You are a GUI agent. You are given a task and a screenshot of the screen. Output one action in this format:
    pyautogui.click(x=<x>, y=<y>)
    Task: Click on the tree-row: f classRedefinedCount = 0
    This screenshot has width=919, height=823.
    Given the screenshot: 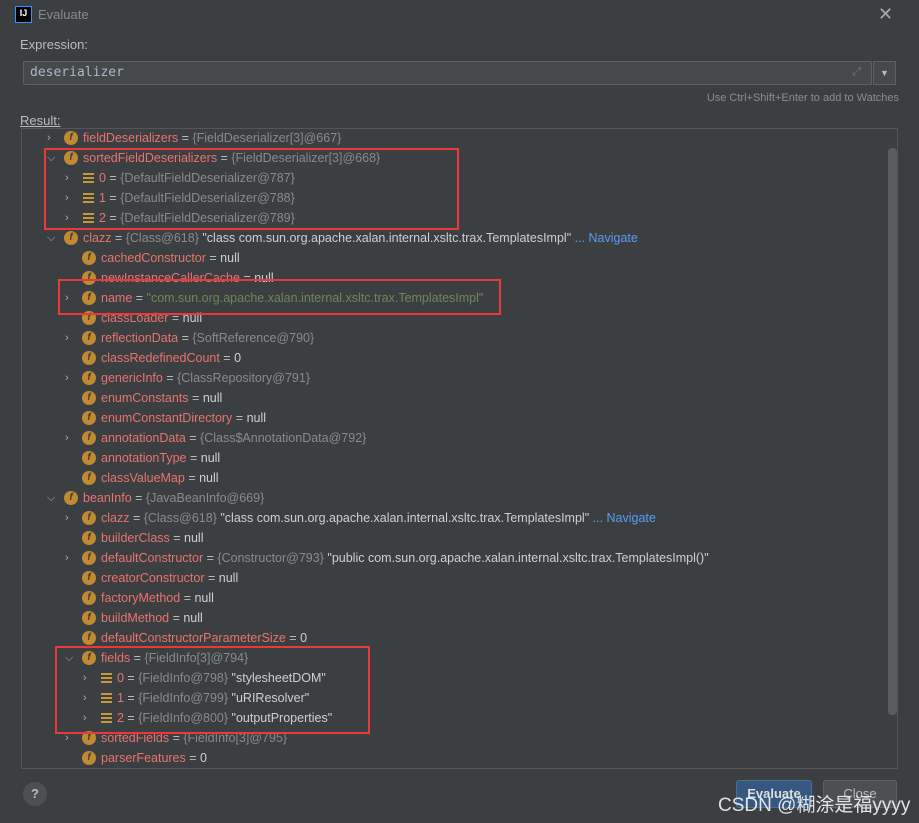 What is the action you would take?
    pyautogui.click(x=452, y=358)
    